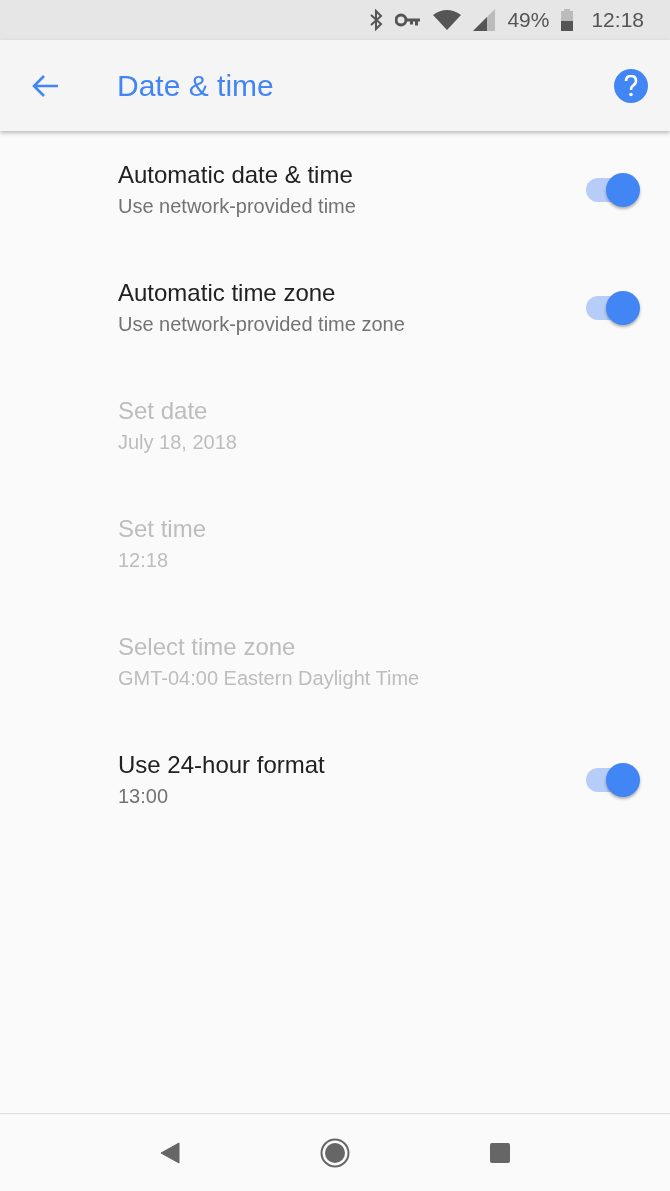 This screenshot has width=670, height=1191. I want to click on setting-summary: Use network-provided time zone, so click(262, 324).